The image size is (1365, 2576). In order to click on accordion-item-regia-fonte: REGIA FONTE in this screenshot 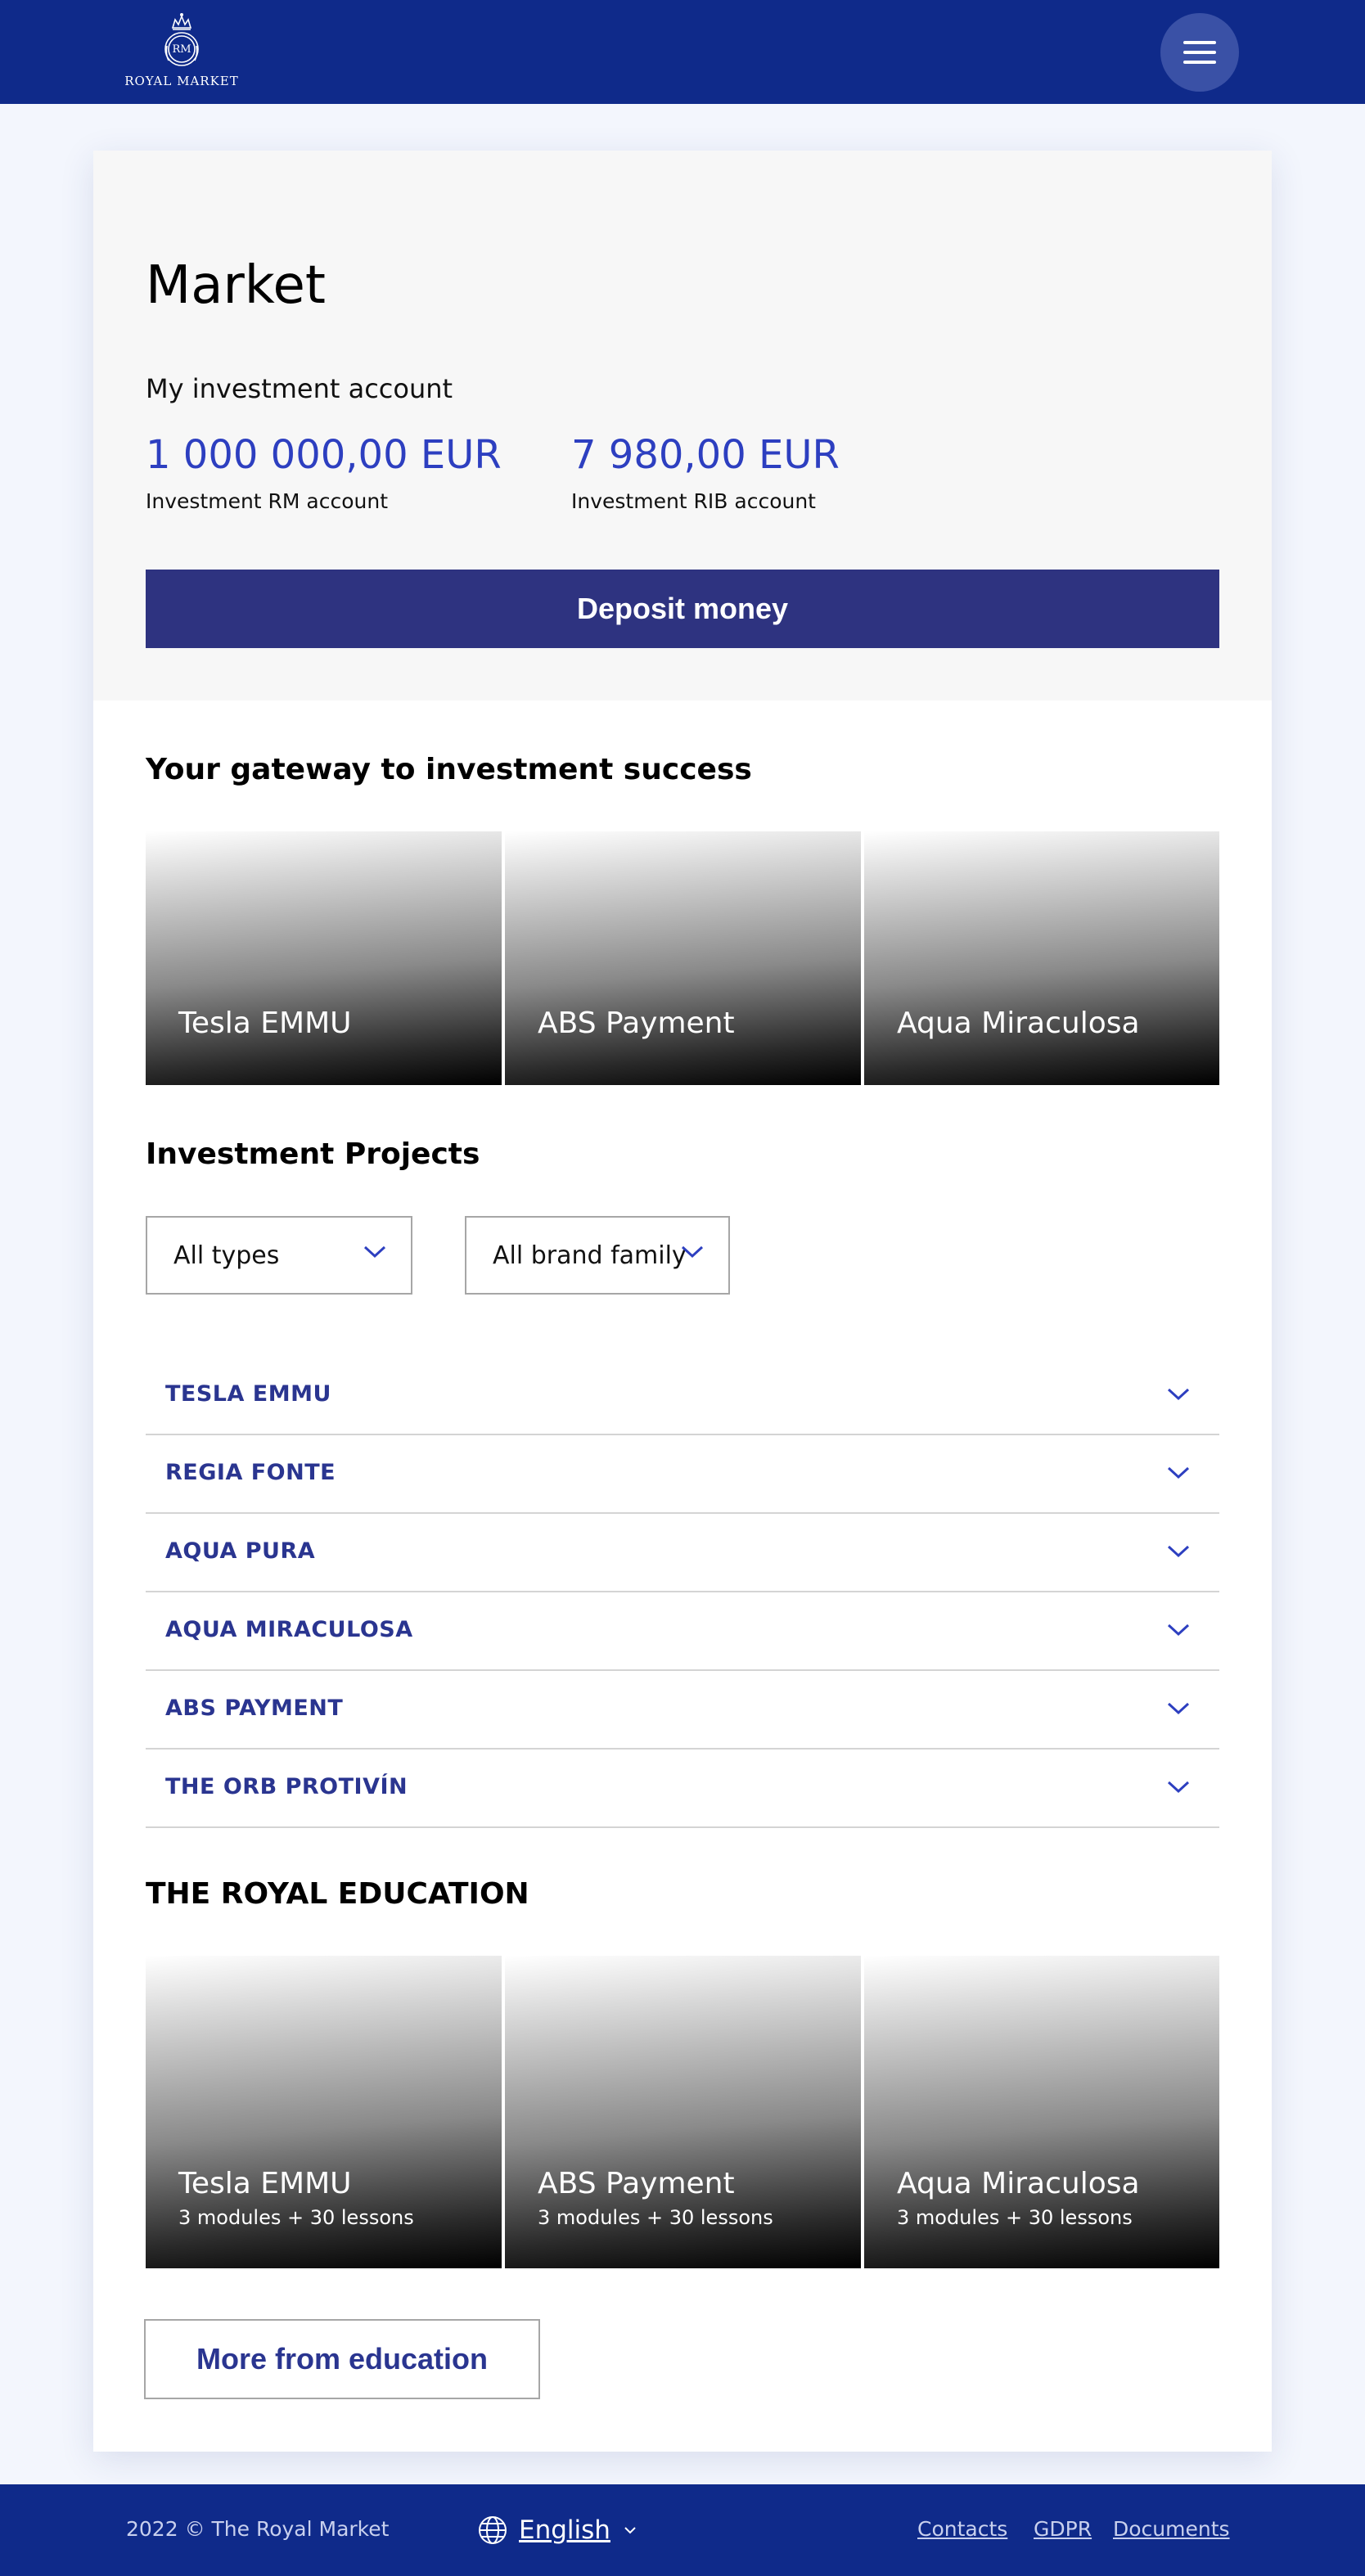, I will do `click(683, 1474)`.